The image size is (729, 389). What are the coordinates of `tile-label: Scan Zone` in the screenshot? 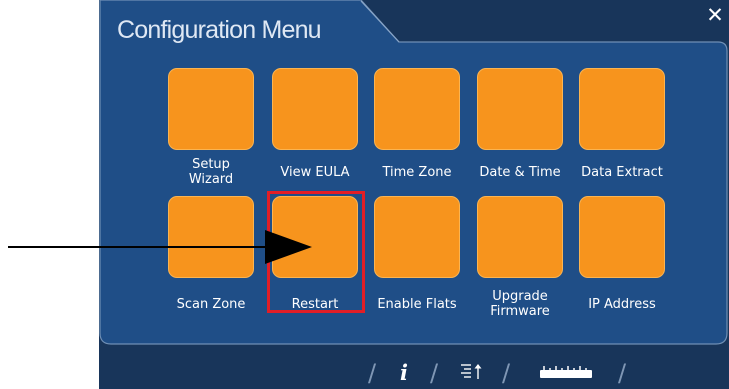 It's located at (211, 304).